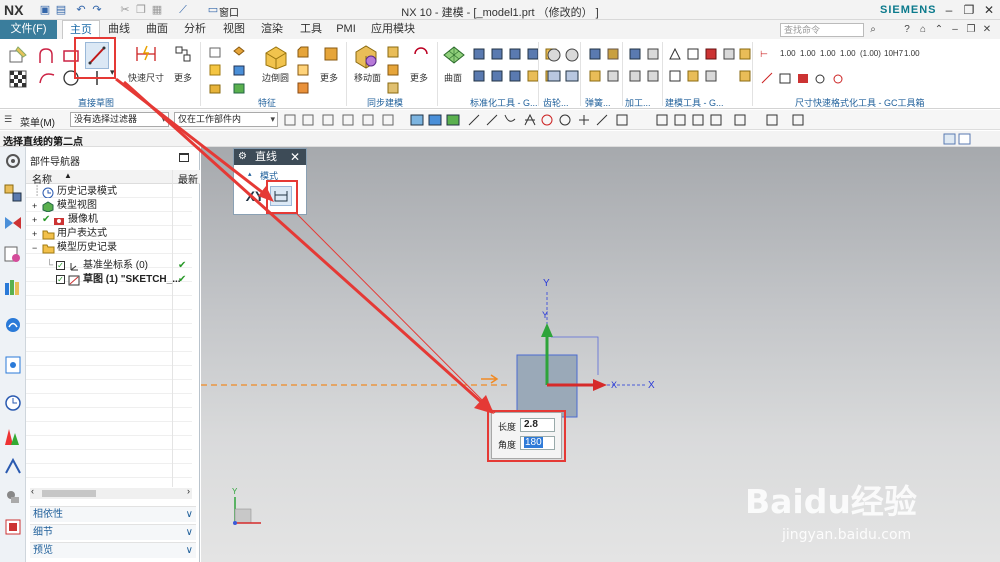 The height and width of the screenshot is (562, 1000). What do you see at coordinates (329, 77) in the screenshot?
I see `feature-more-label: 更多` at bounding box center [329, 77].